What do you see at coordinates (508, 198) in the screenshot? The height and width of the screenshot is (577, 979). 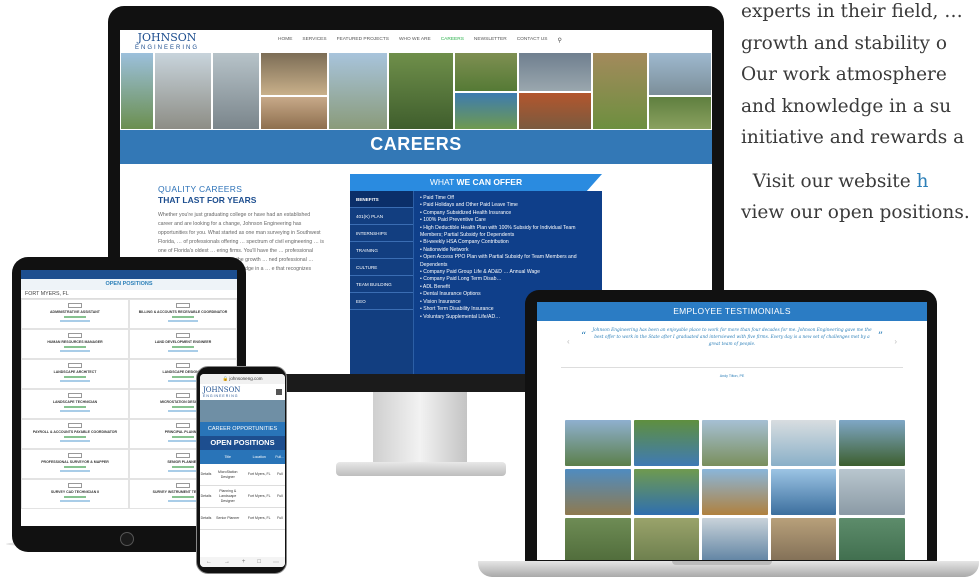 I see `list-item: Paid Time Off` at bounding box center [508, 198].